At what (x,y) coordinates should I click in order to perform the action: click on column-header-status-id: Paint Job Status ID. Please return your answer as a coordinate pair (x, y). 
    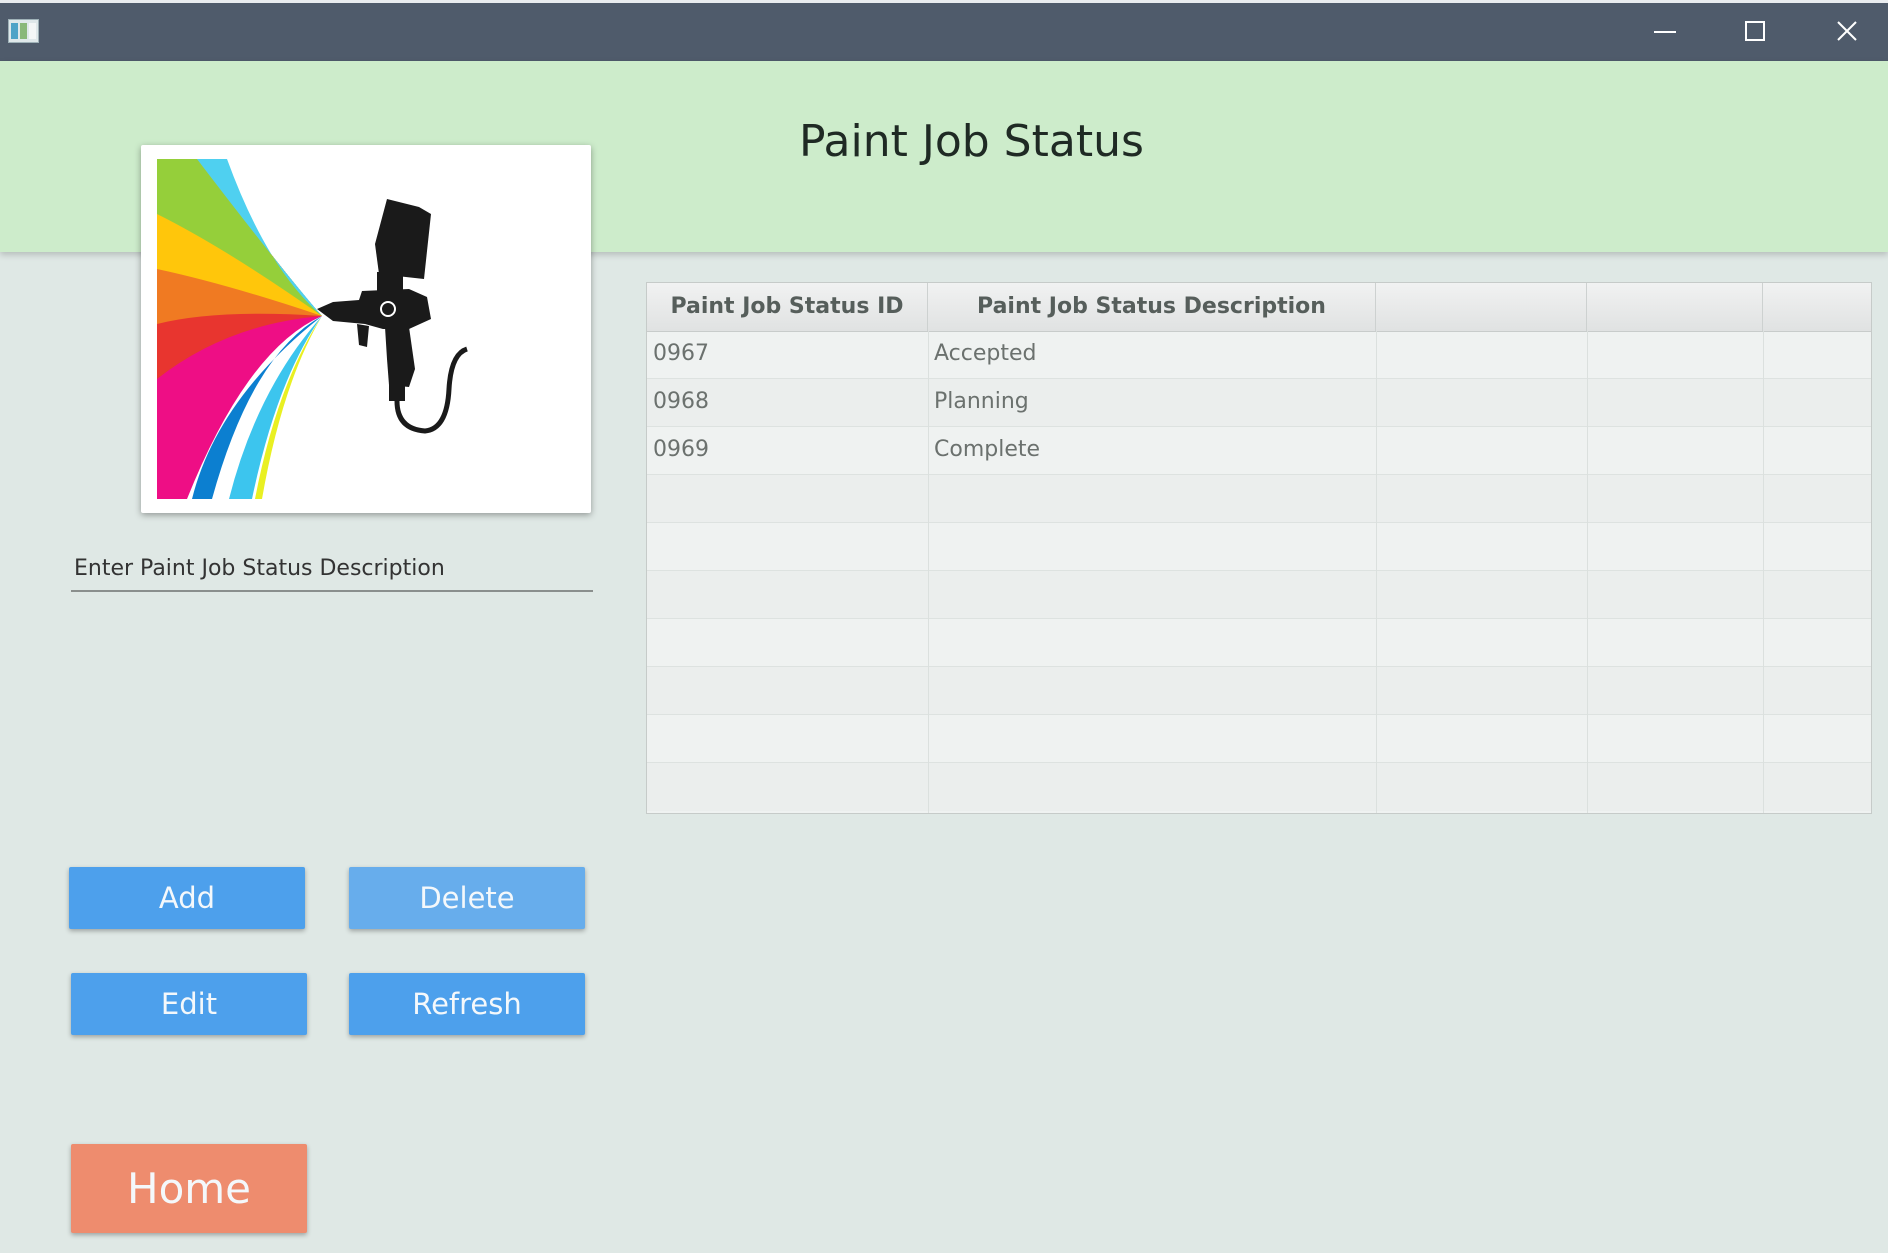
    Looking at the image, I should click on (787, 307).